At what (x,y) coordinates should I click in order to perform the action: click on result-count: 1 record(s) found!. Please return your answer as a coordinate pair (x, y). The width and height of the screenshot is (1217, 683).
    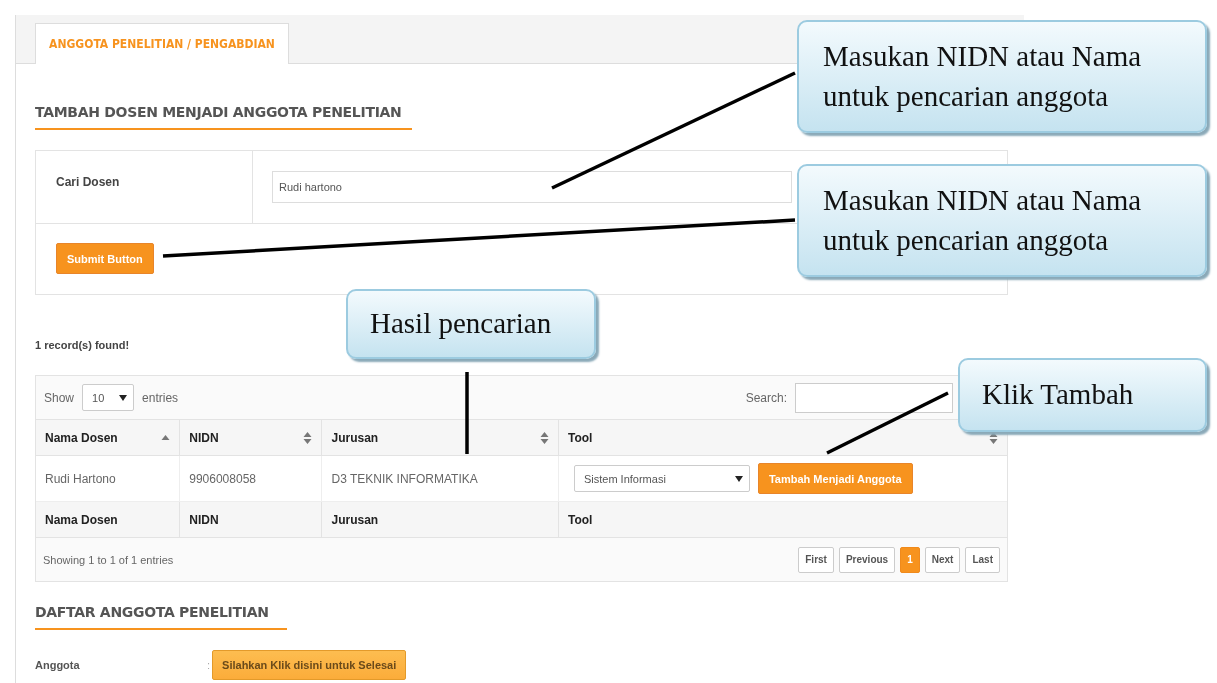
    Looking at the image, I should click on (83, 345).